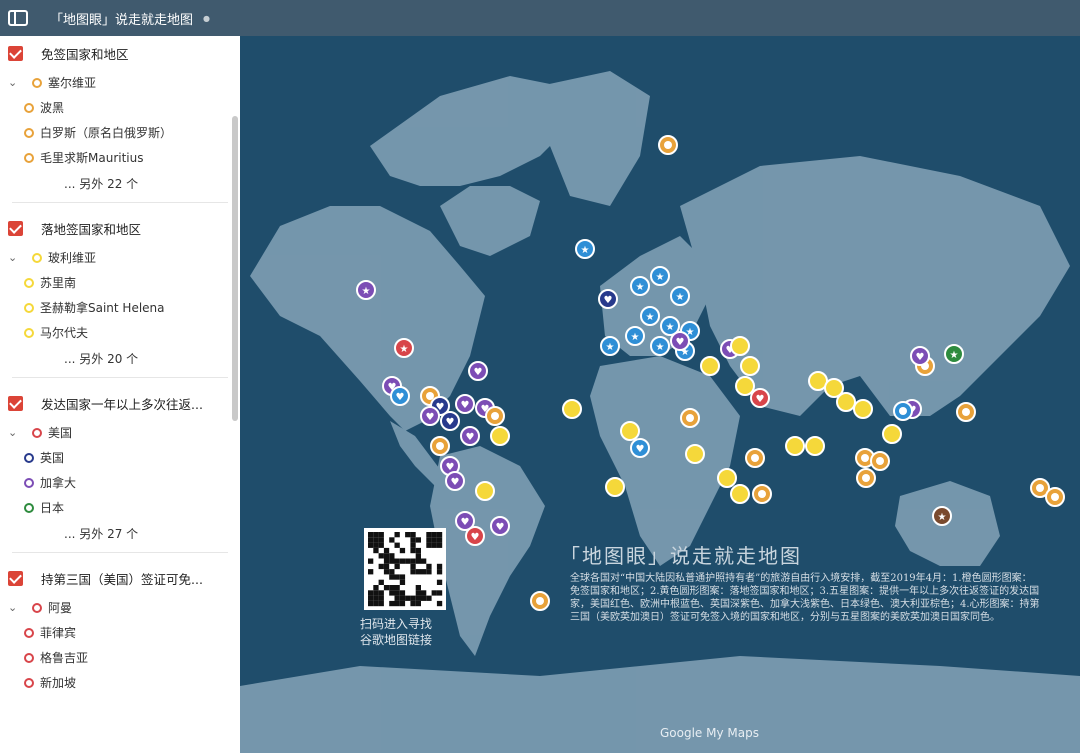 This screenshot has width=1080, height=753. I want to click on legend-item: 马尔代夫, so click(120, 332).